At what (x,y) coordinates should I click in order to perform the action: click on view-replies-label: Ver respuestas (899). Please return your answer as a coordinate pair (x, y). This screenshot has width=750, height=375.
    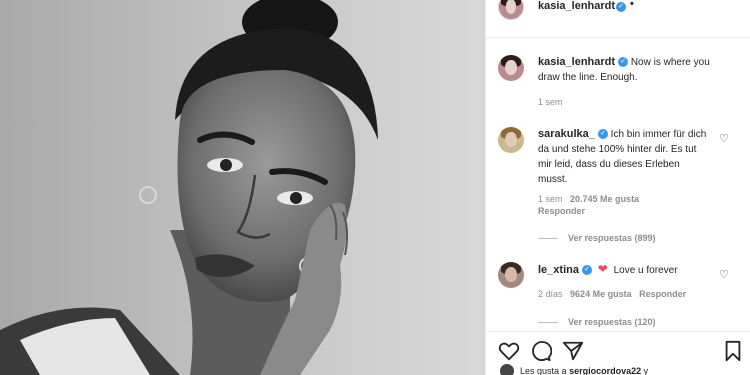
    Looking at the image, I should click on (612, 238).